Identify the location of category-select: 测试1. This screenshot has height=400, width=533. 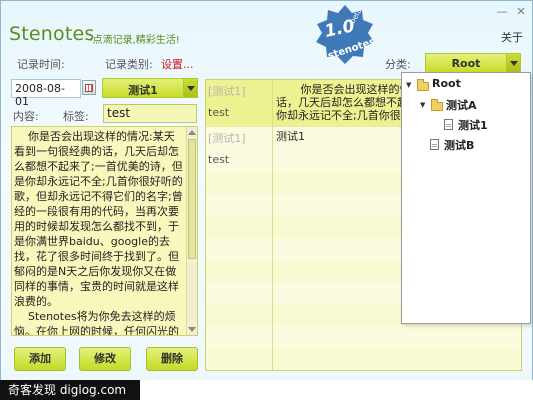
(150, 88).